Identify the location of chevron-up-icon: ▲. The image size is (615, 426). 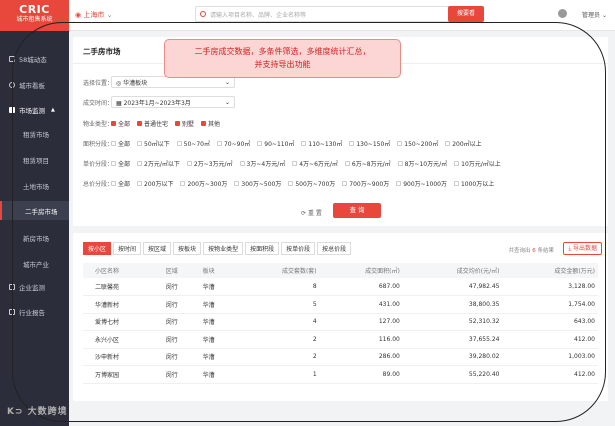
(53, 110).